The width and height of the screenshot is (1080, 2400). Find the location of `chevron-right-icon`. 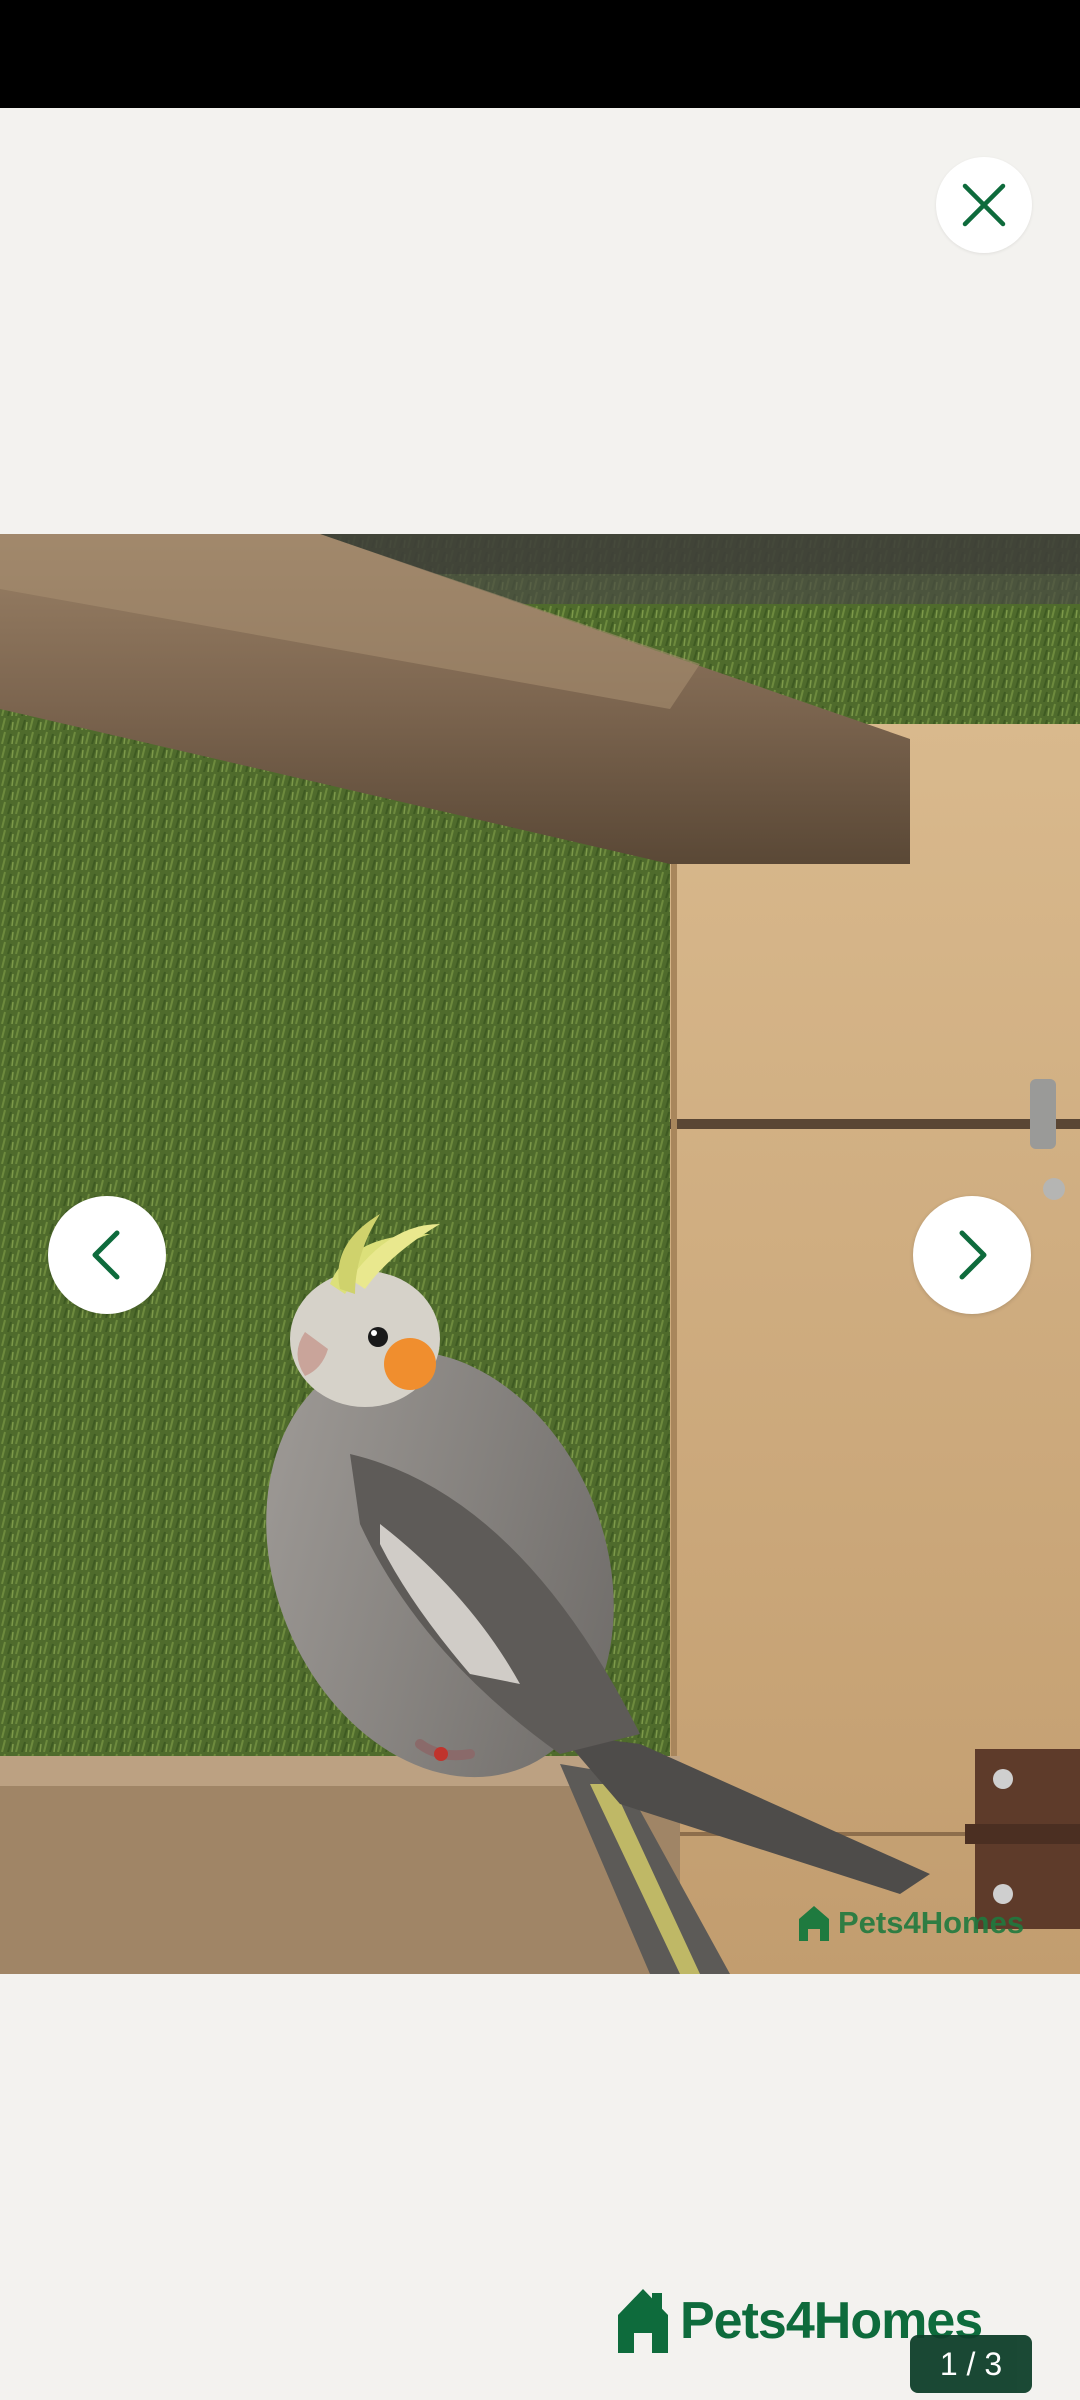

chevron-right-icon is located at coordinates (973, 1255).